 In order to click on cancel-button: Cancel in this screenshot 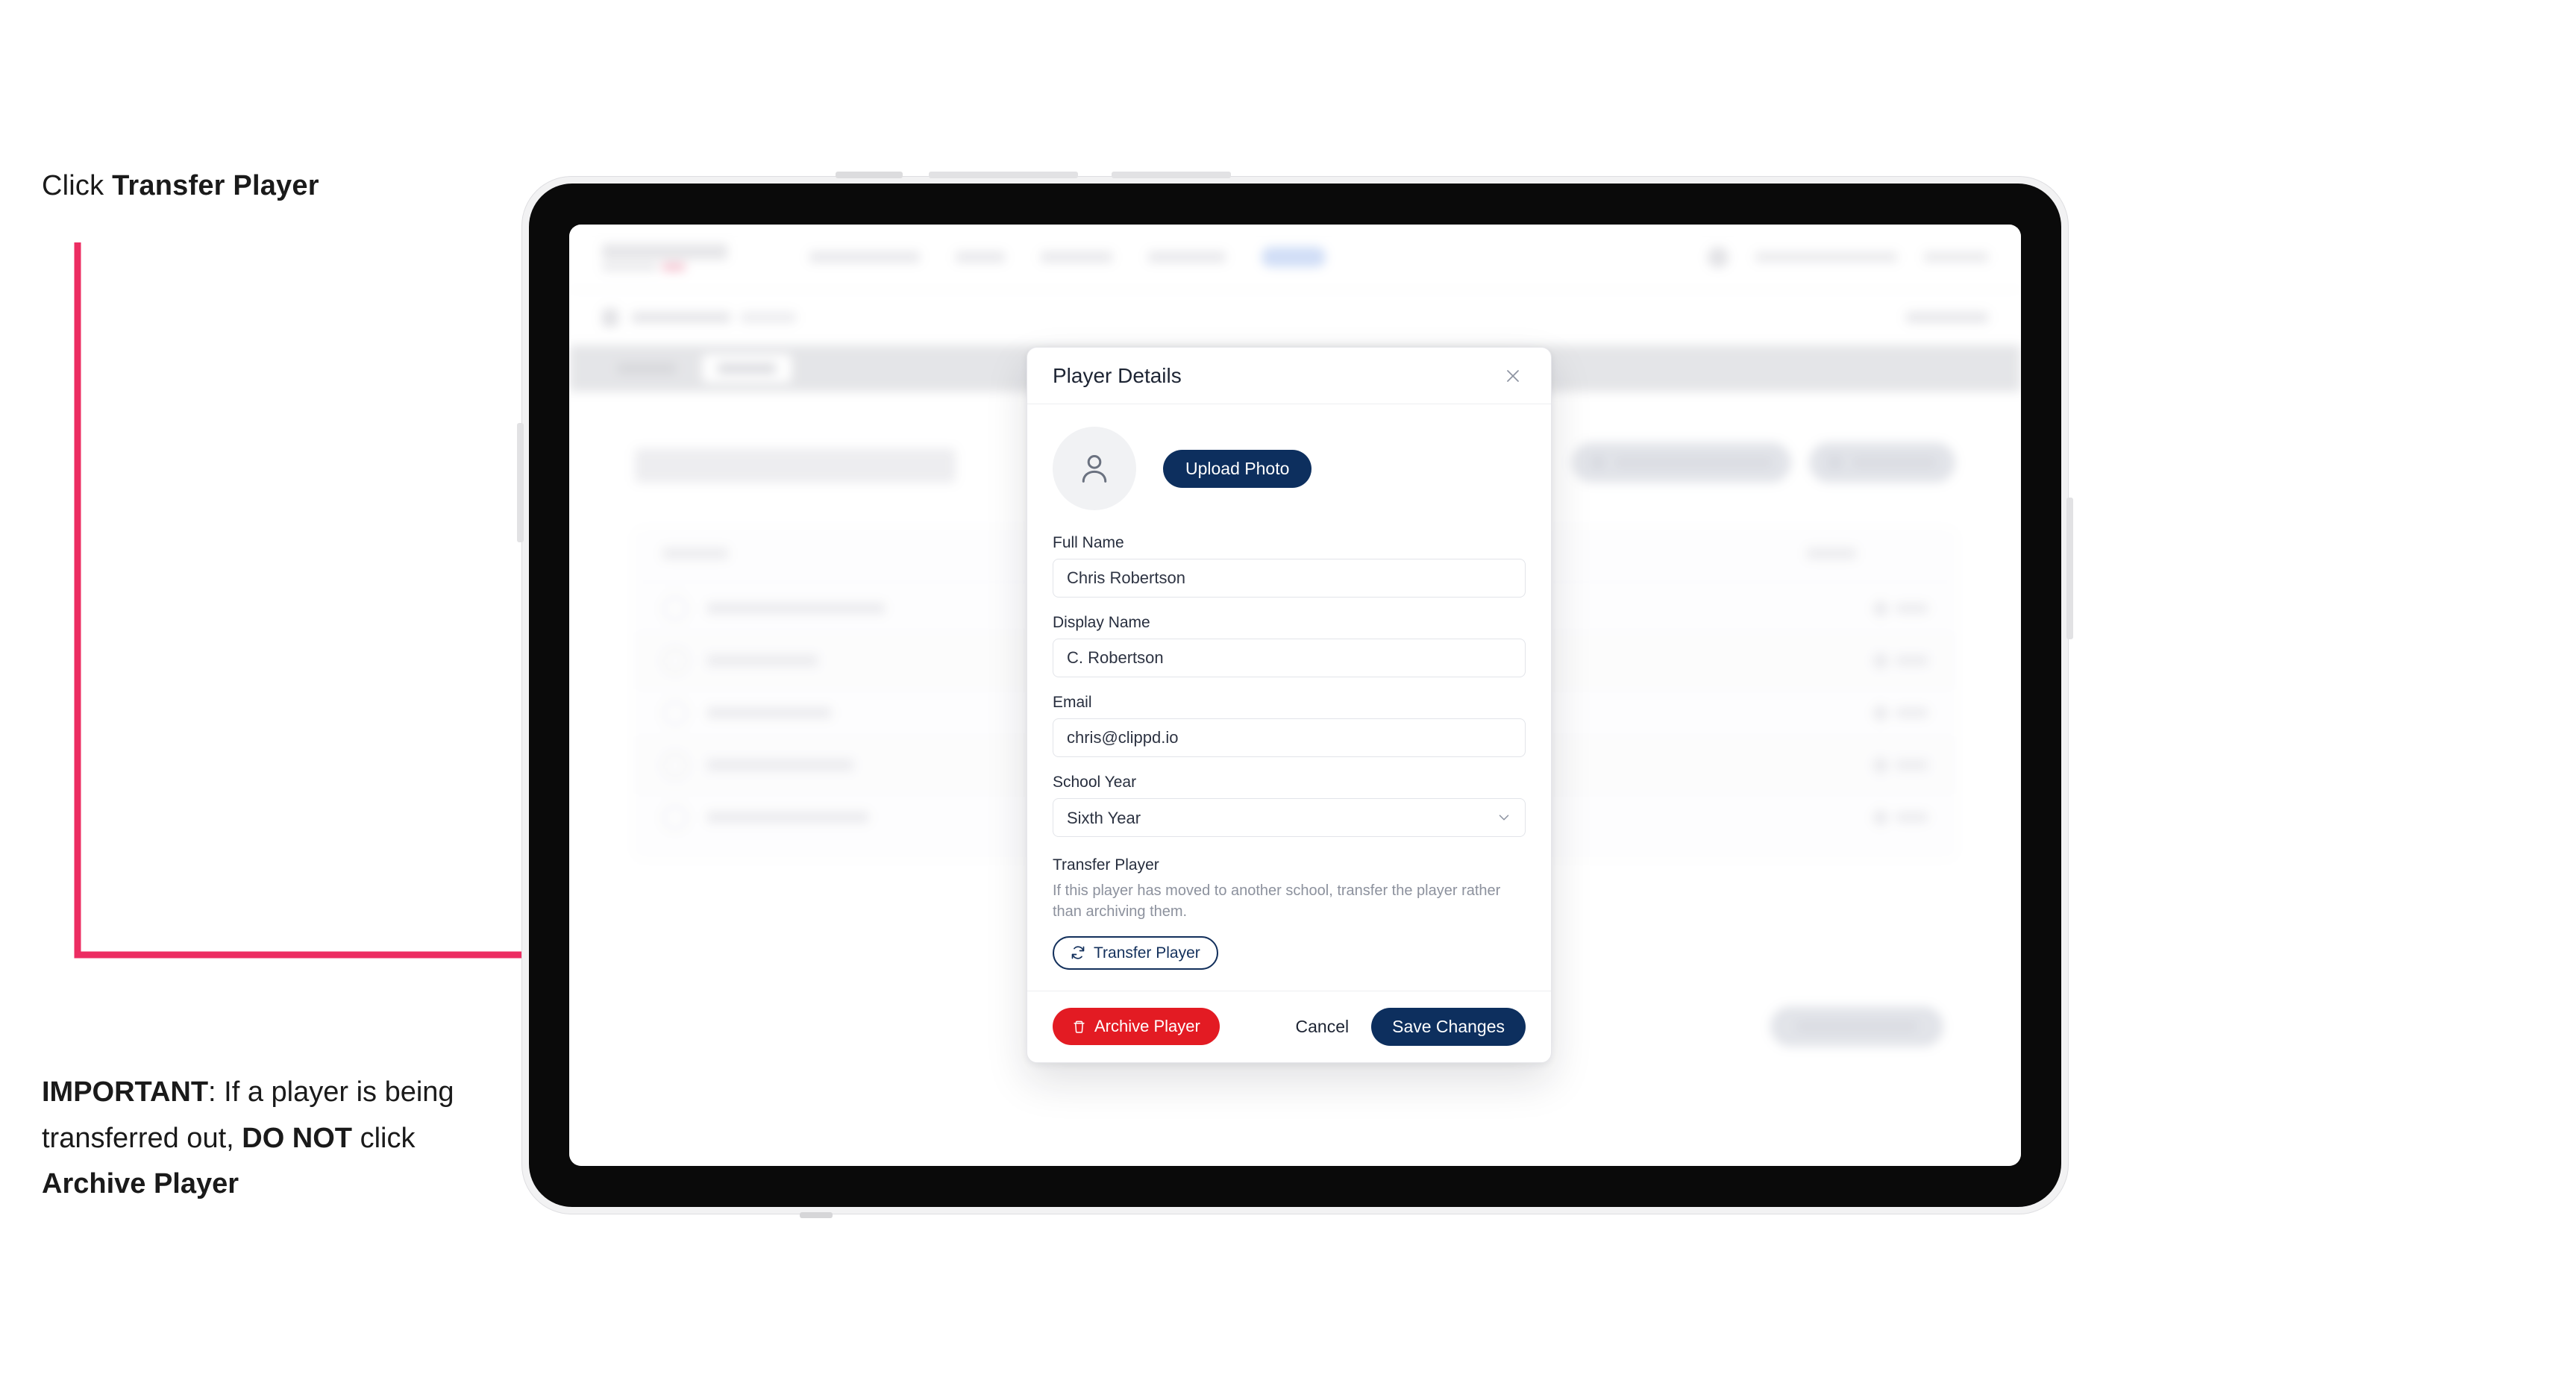, I will do `click(1323, 1026)`.